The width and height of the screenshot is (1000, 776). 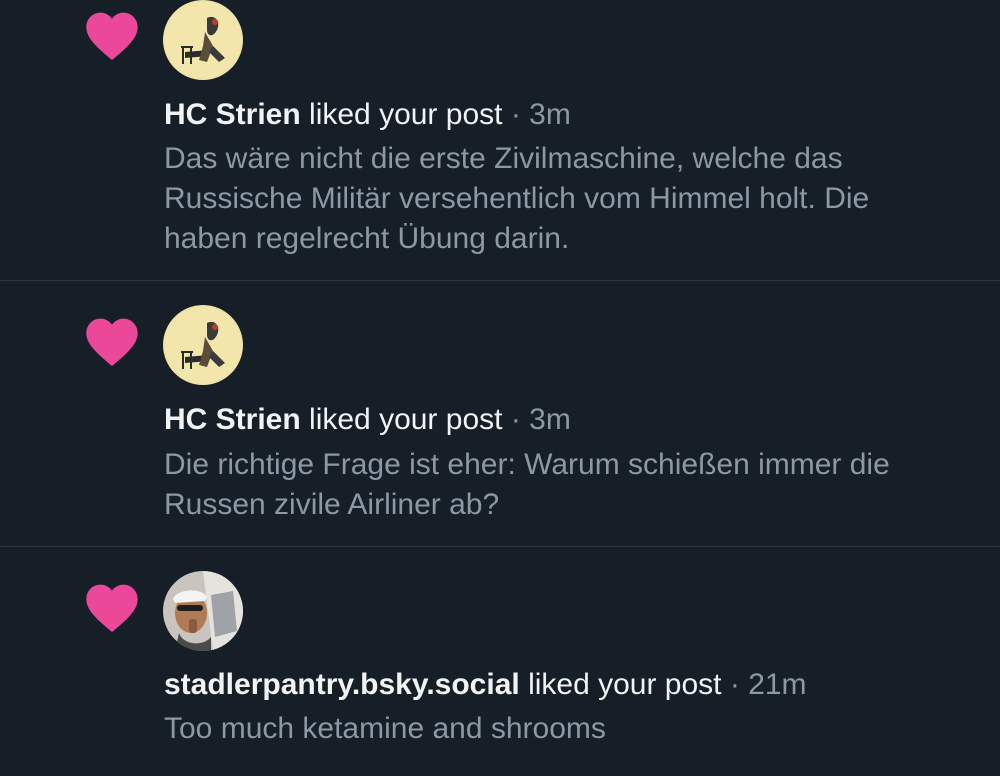 What do you see at coordinates (562, 729) in the screenshot?
I see `post-text: Too much ketamine and shrooms` at bounding box center [562, 729].